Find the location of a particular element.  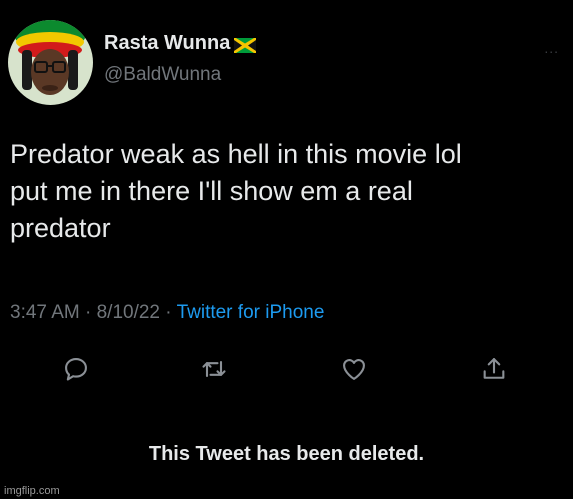

tweet-source: Twitter for iPhone is located at coordinates (251, 312).